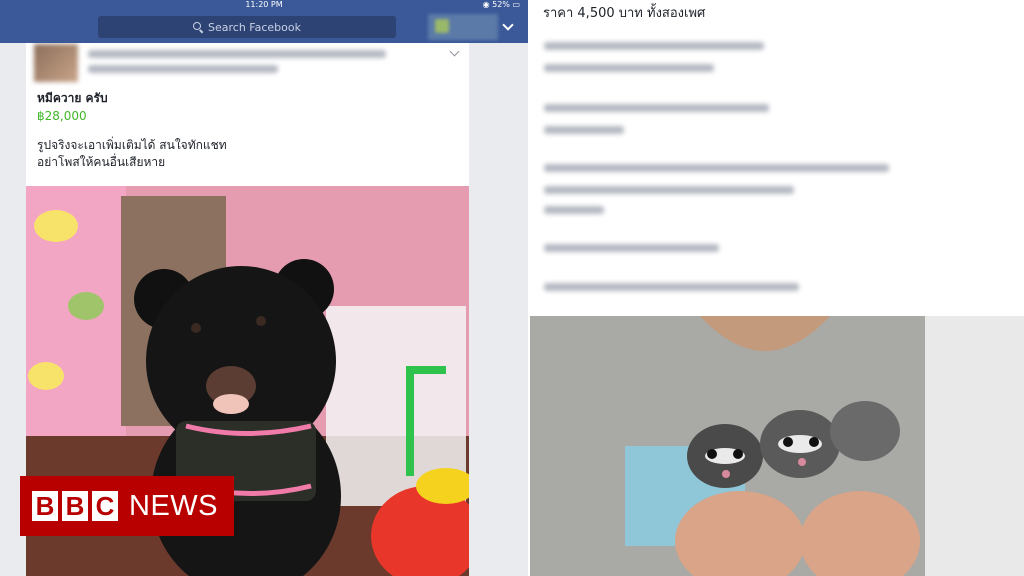 Image resolution: width=1024 pixels, height=576 pixels. Describe the element at coordinates (62, 116) in the screenshot. I see `item-price: ฿28,000` at that location.